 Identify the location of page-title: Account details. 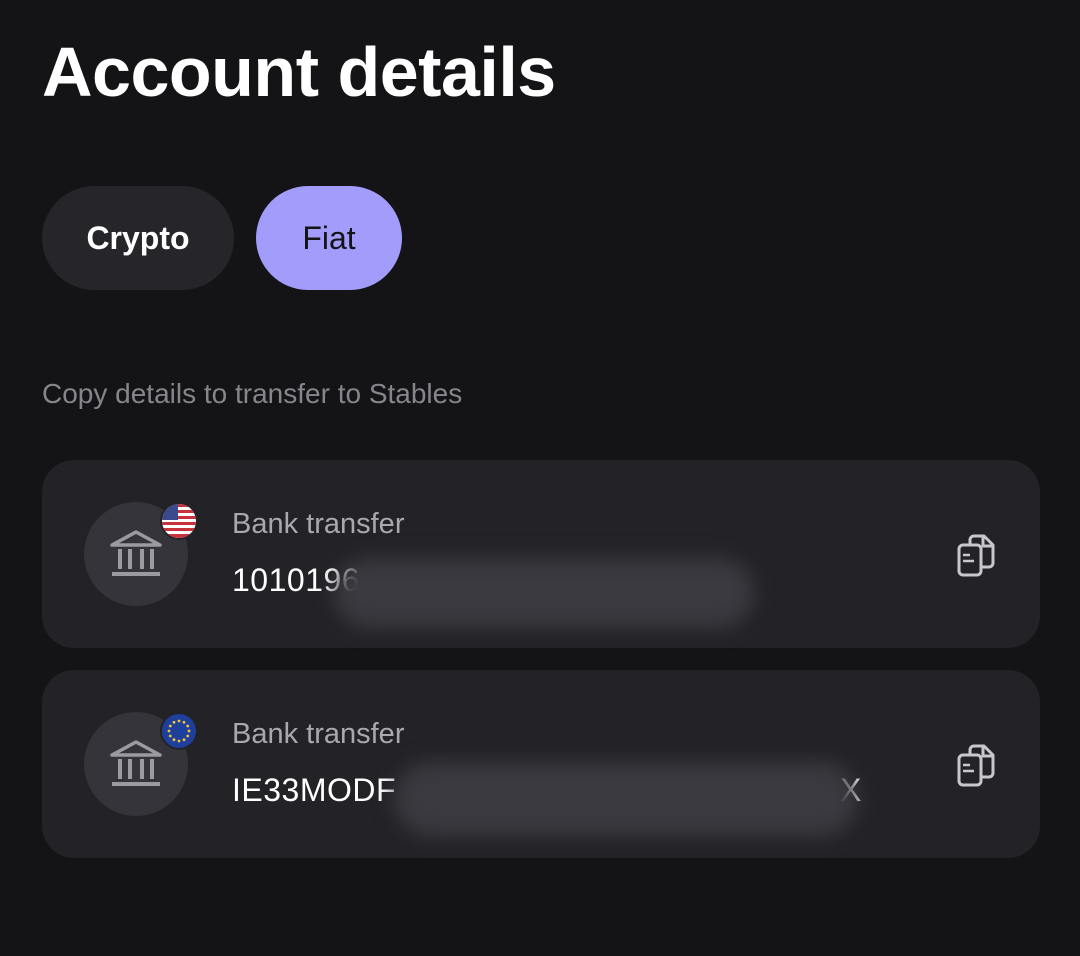
(299, 72).